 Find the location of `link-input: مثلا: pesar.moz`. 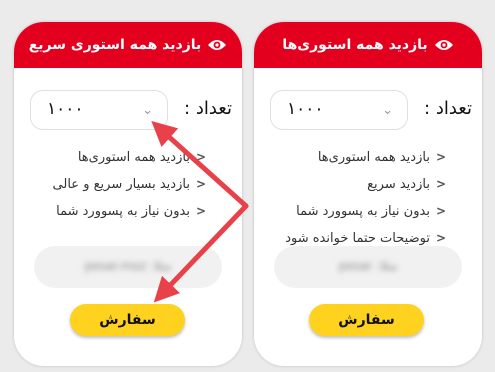

link-input: مثلا: pesar.moz is located at coordinates (128, 267).